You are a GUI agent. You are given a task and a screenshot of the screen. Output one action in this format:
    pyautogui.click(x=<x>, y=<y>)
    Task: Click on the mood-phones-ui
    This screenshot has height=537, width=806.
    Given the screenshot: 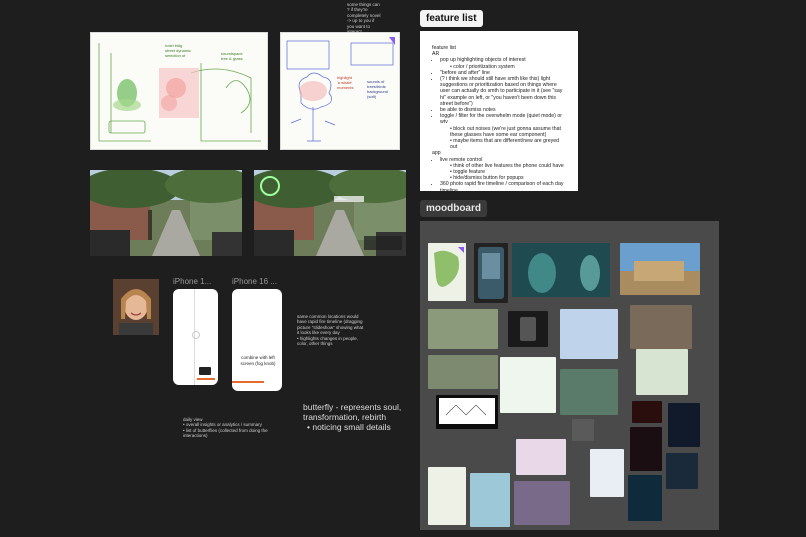 What is the action you would take?
    pyautogui.click(x=589, y=334)
    